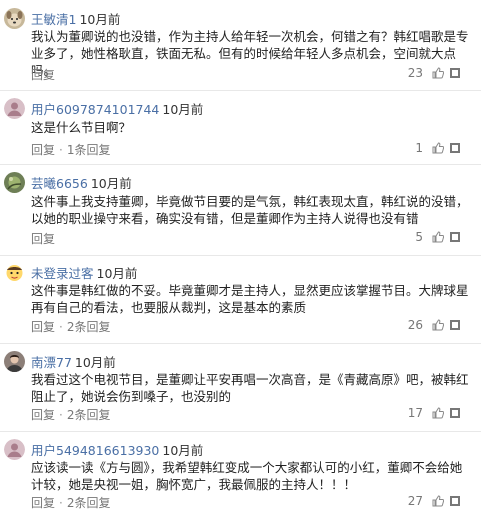 The height and width of the screenshot is (515, 481). I want to click on like-count: 23, so click(415, 73).